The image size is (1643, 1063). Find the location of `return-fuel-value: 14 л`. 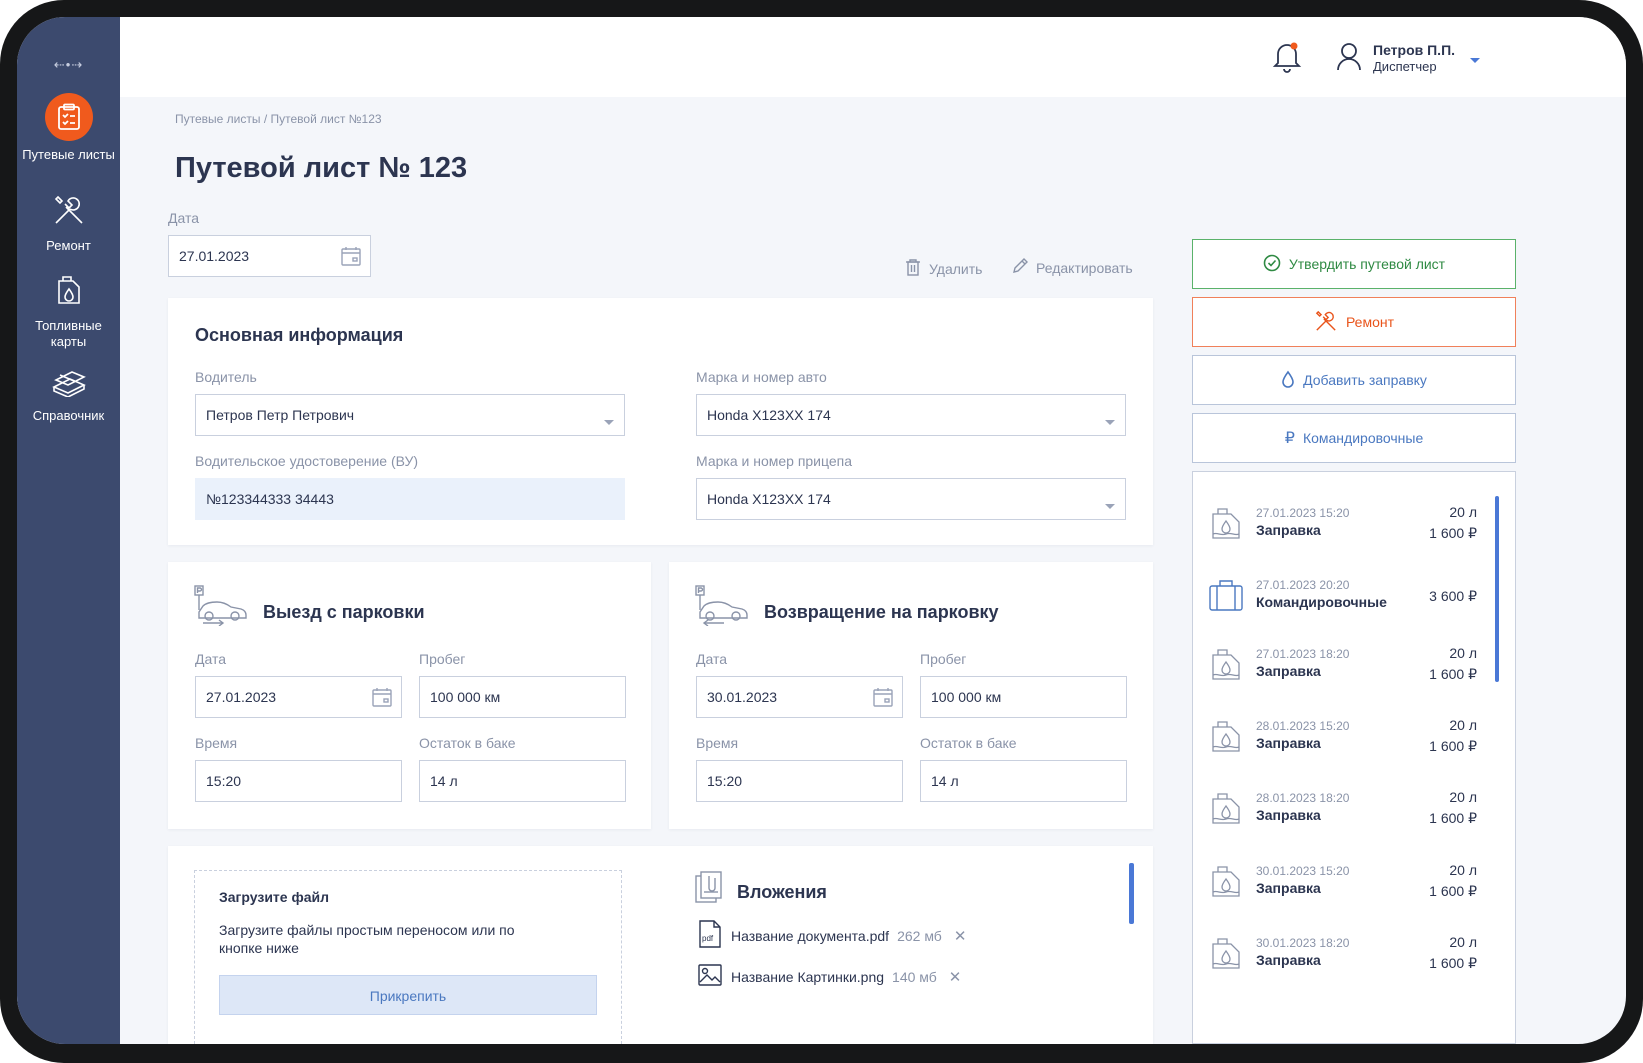

return-fuel-value: 14 л is located at coordinates (945, 781).